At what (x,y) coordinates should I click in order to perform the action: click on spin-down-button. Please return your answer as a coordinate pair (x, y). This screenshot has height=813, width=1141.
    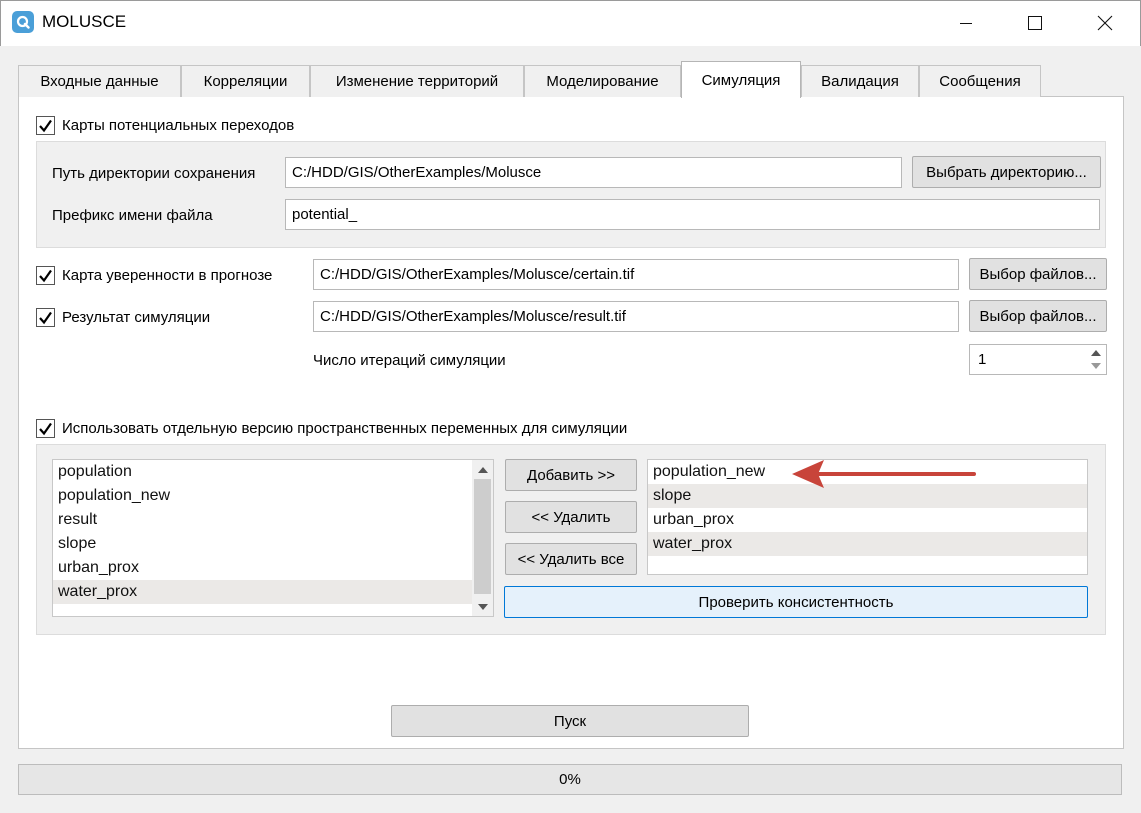
    Looking at the image, I should click on (1096, 366).